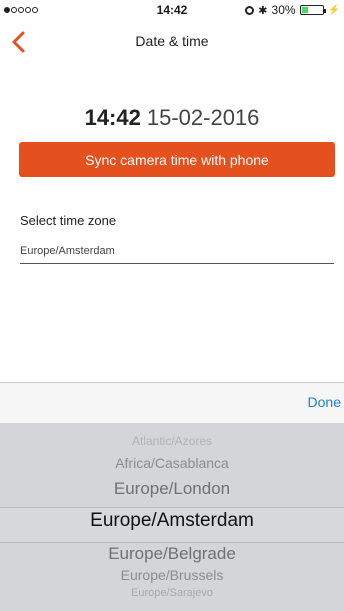 This screenshot has height=611, width=344. Describe the element at coordinates (177, 159) in the screenshot. I see `sync-time-button: Sync camera time with phone` at that location.